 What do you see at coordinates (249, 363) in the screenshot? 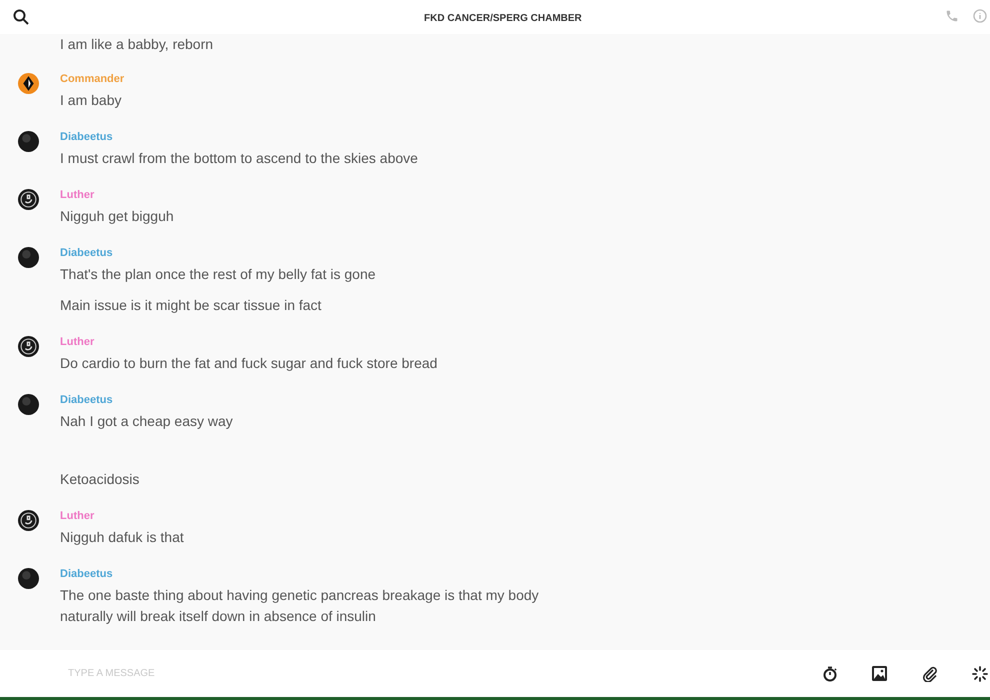
I see `message-text: Do cardio to burn the fat and fuck sugar and fuck store bread` at bounding box center [249, 363].